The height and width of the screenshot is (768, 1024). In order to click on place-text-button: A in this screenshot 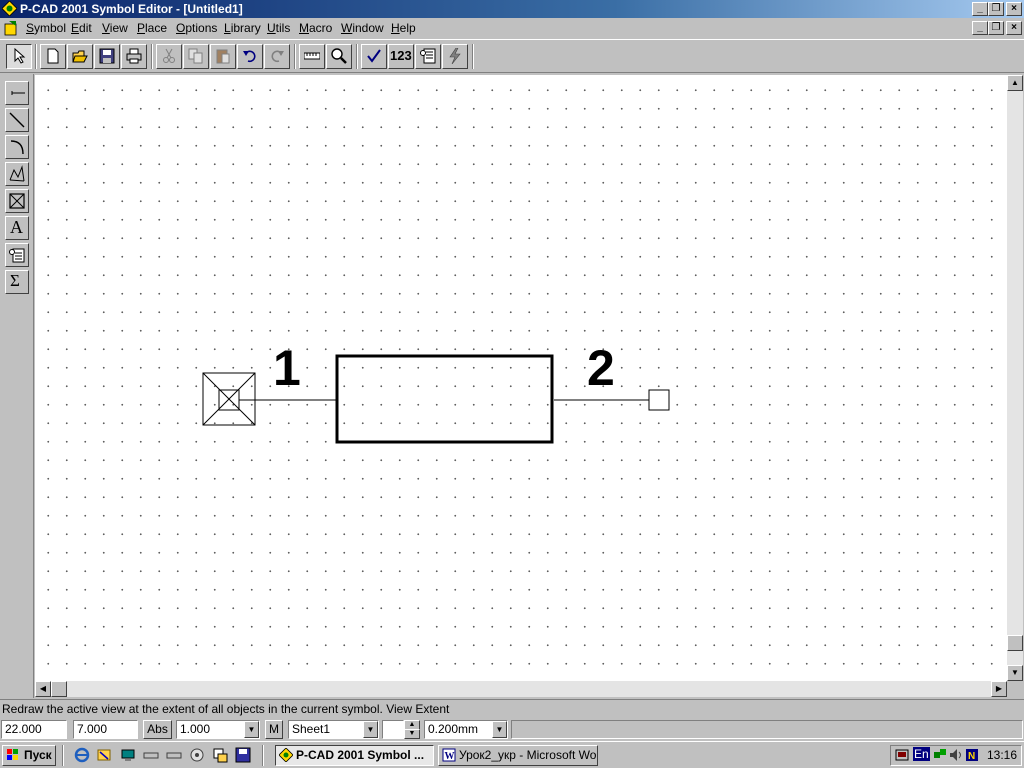, I will do `click(17, 228)`.